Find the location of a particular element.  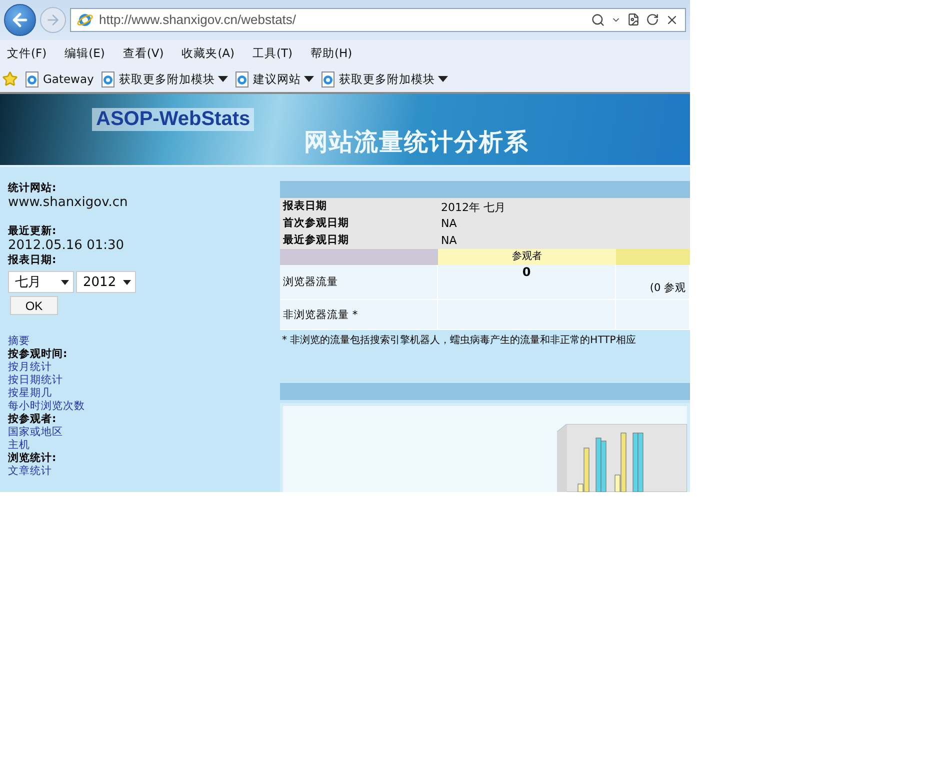

menu-item: 文件(F) is located at coordinates (27, 53).